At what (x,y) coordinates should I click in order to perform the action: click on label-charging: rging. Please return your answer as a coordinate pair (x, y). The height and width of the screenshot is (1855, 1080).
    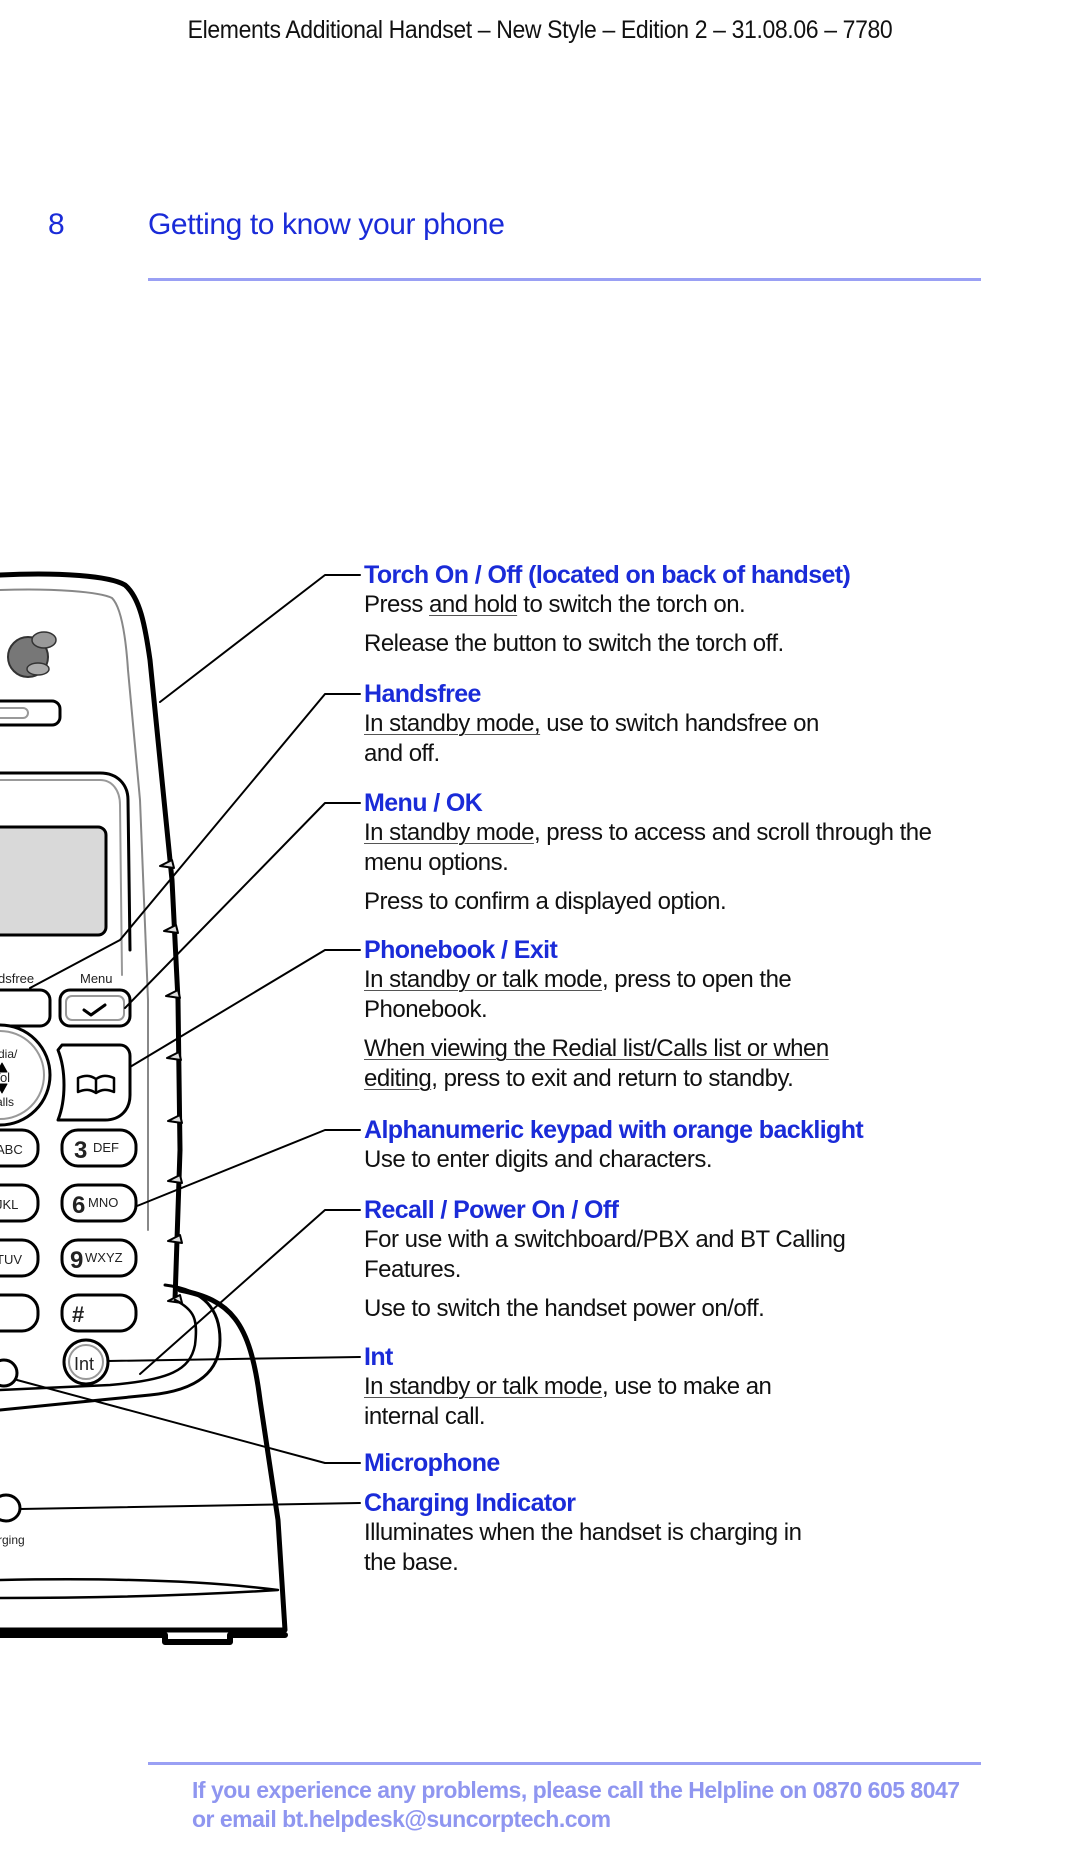
    Looking at the image, I should click on (12, 1540).